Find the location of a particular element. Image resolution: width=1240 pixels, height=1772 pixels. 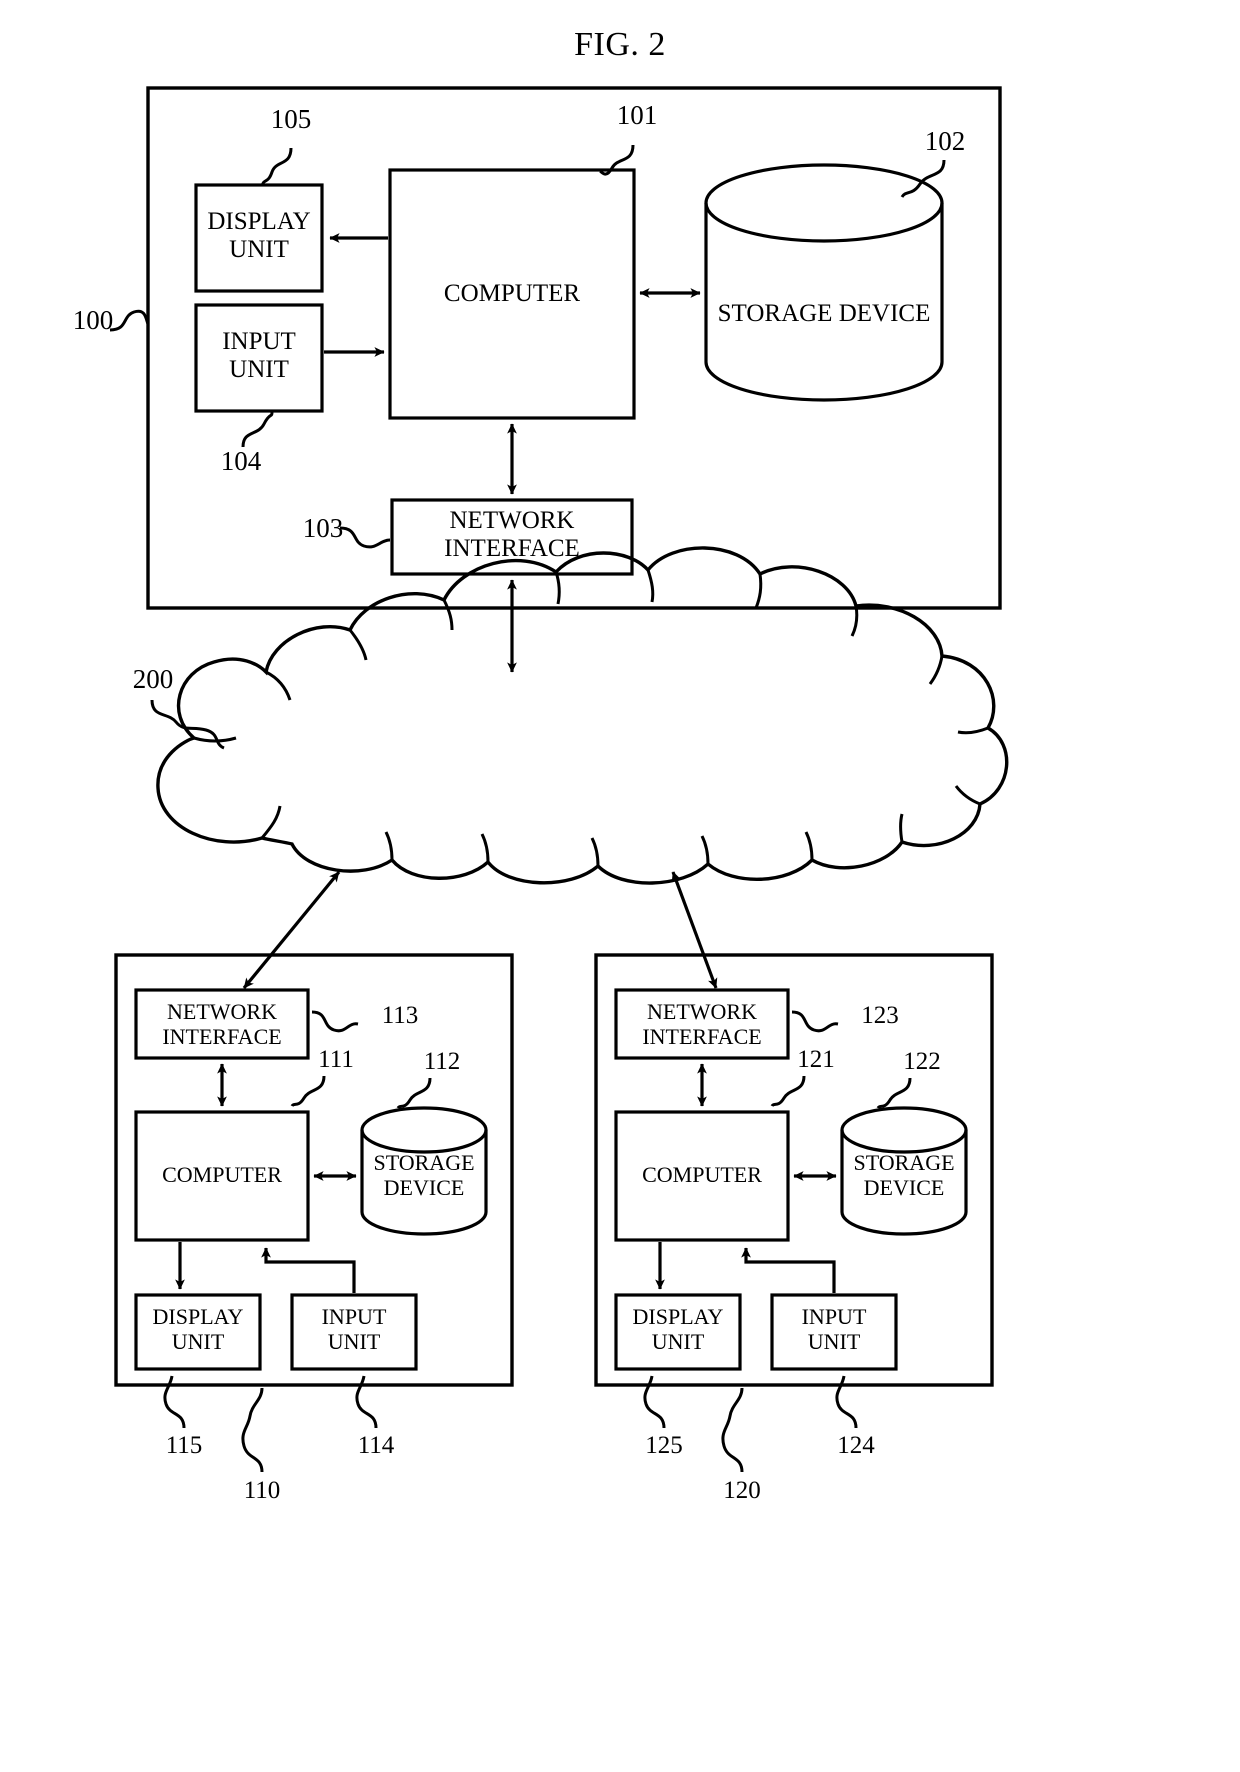

ref-124-input-label: 124 is located at coordinates (856, 1445).